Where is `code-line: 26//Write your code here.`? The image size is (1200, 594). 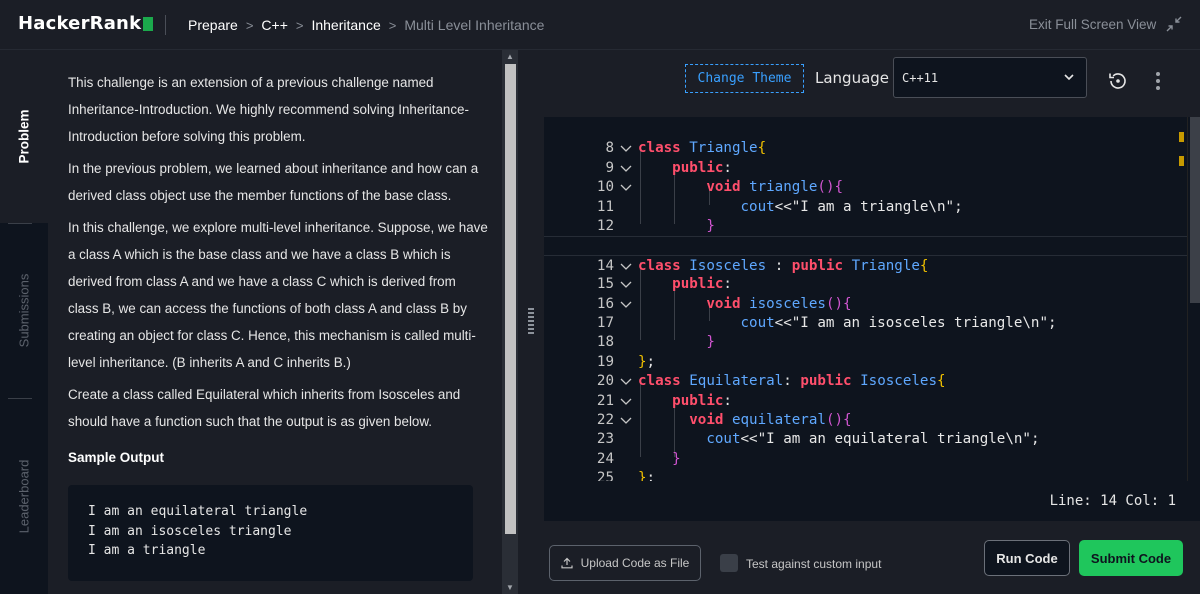
code-line: 26//Write your code here. is located at coordinates (865, 475).